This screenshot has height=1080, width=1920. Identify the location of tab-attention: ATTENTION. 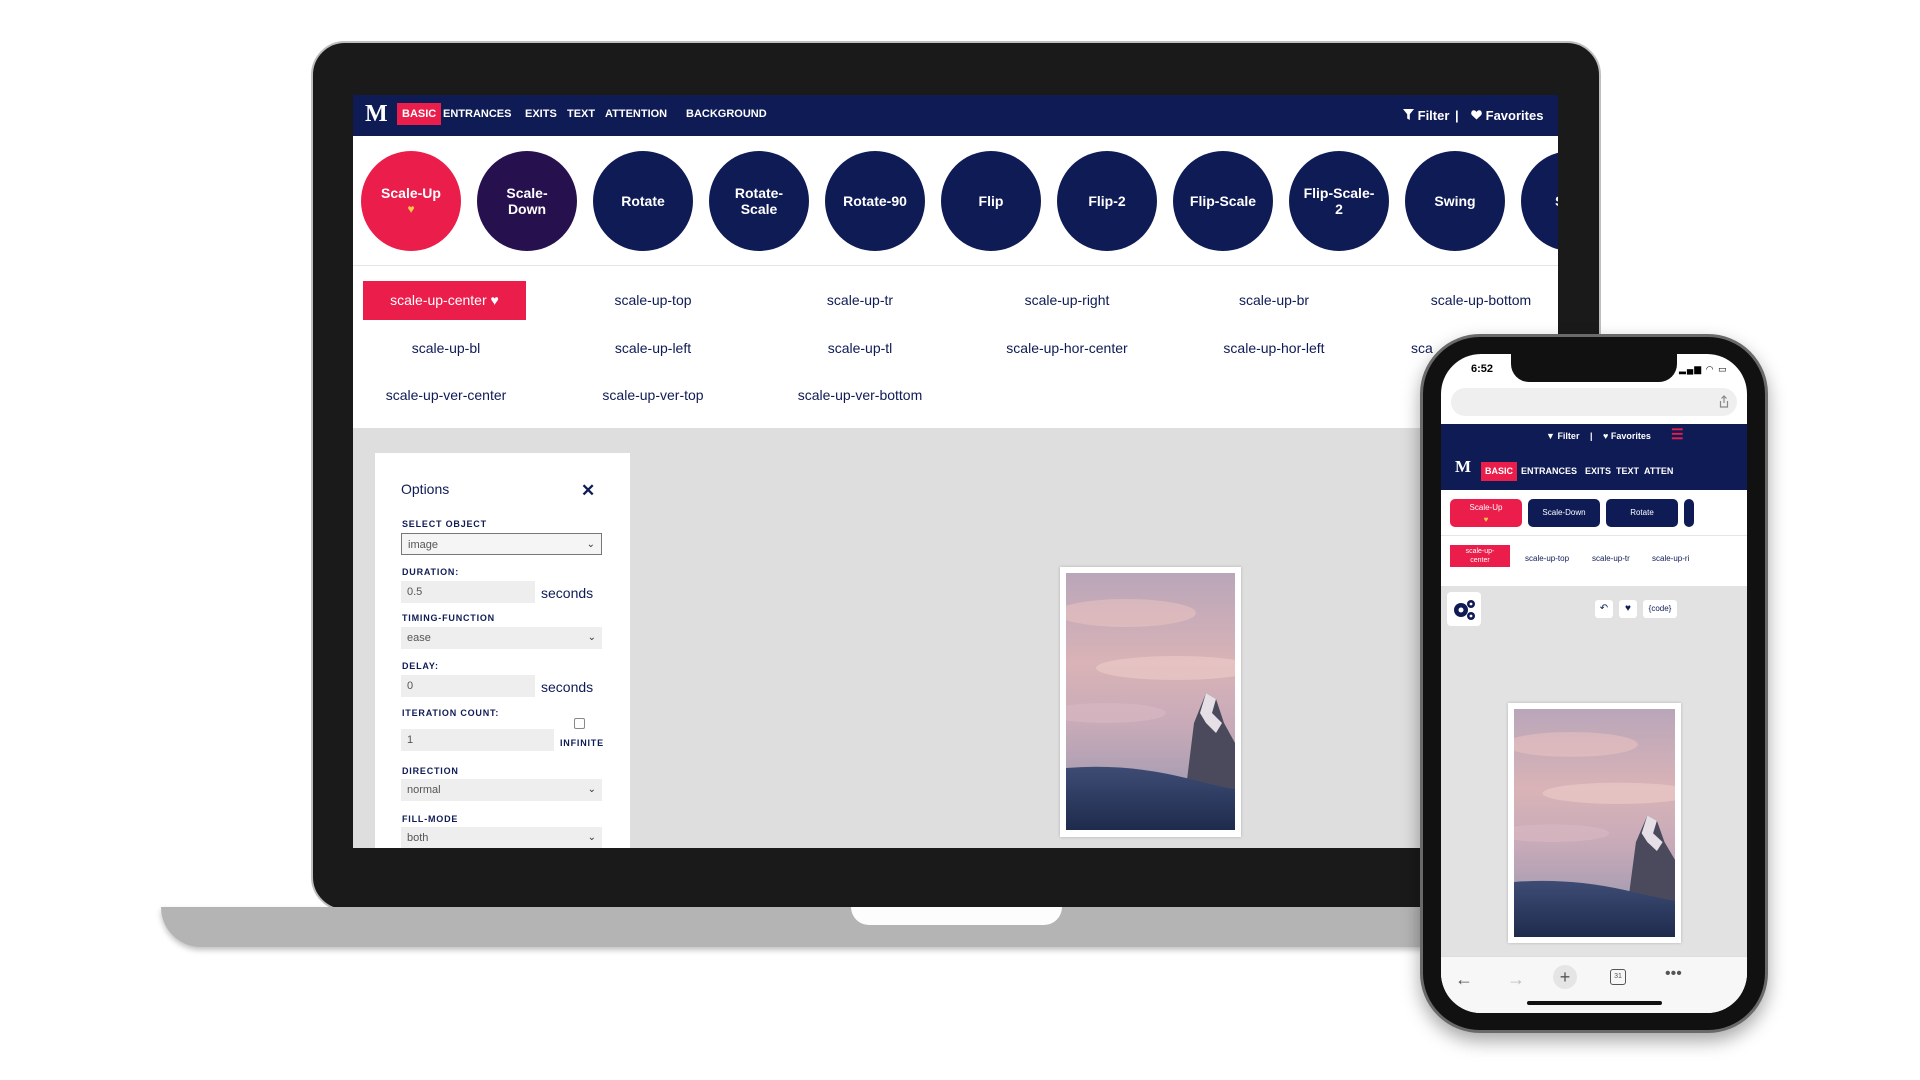
(636, 114).